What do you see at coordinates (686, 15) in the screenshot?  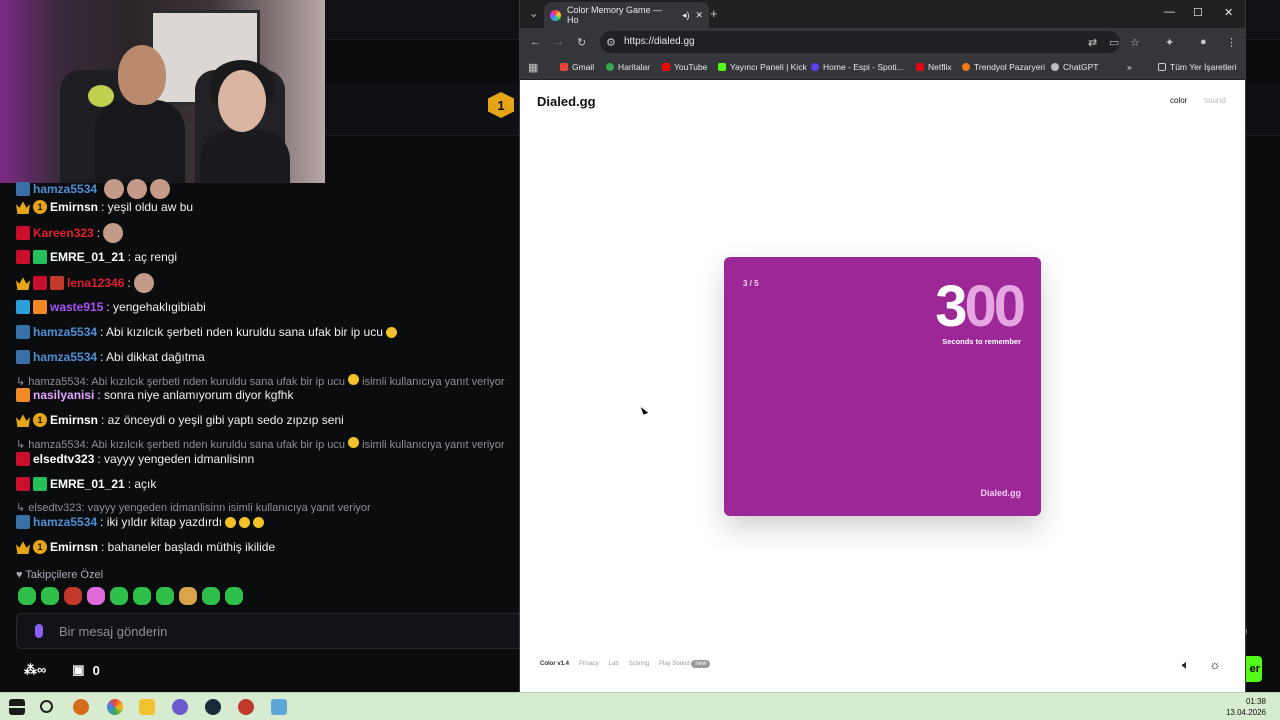 I see `speaker-icon: ◂)` at bounding box center [686, 15].